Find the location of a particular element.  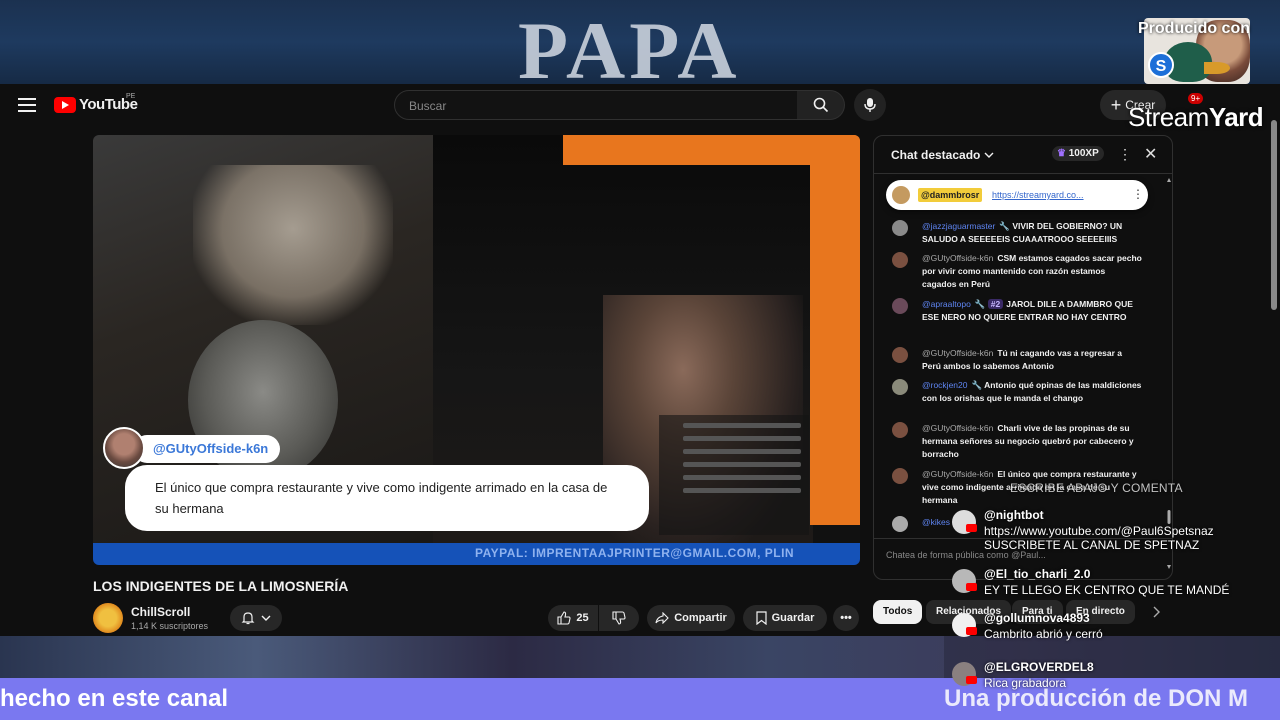

video-embedded-chat is located at coordinates (734, 475).